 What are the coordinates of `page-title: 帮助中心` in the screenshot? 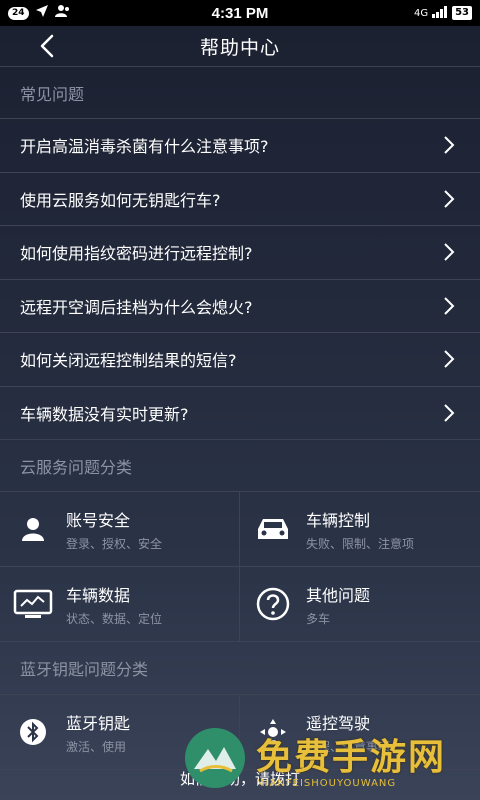 It's located at (239, 47).